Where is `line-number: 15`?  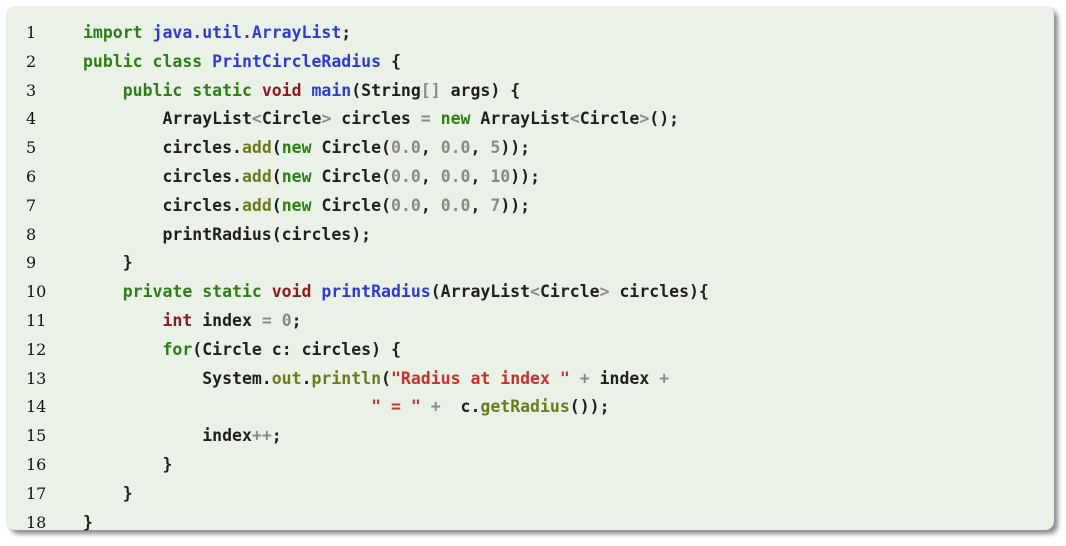
line-number: 15 is located at coordinates (36, 436).